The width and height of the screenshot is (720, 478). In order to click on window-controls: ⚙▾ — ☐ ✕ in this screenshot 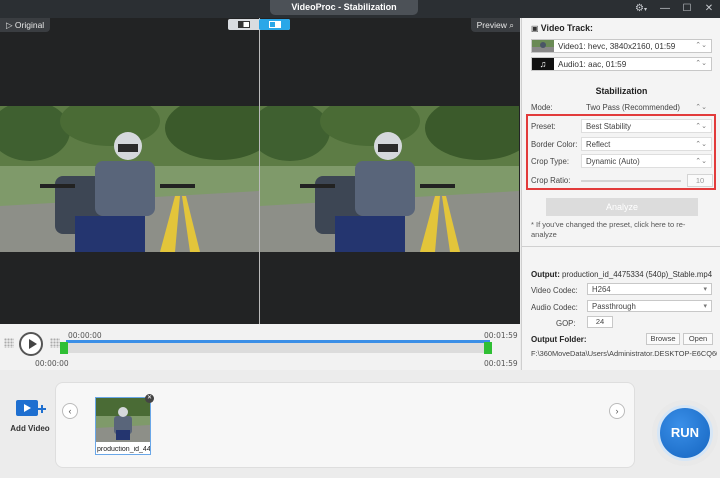, I will do `click(674, 9)`.